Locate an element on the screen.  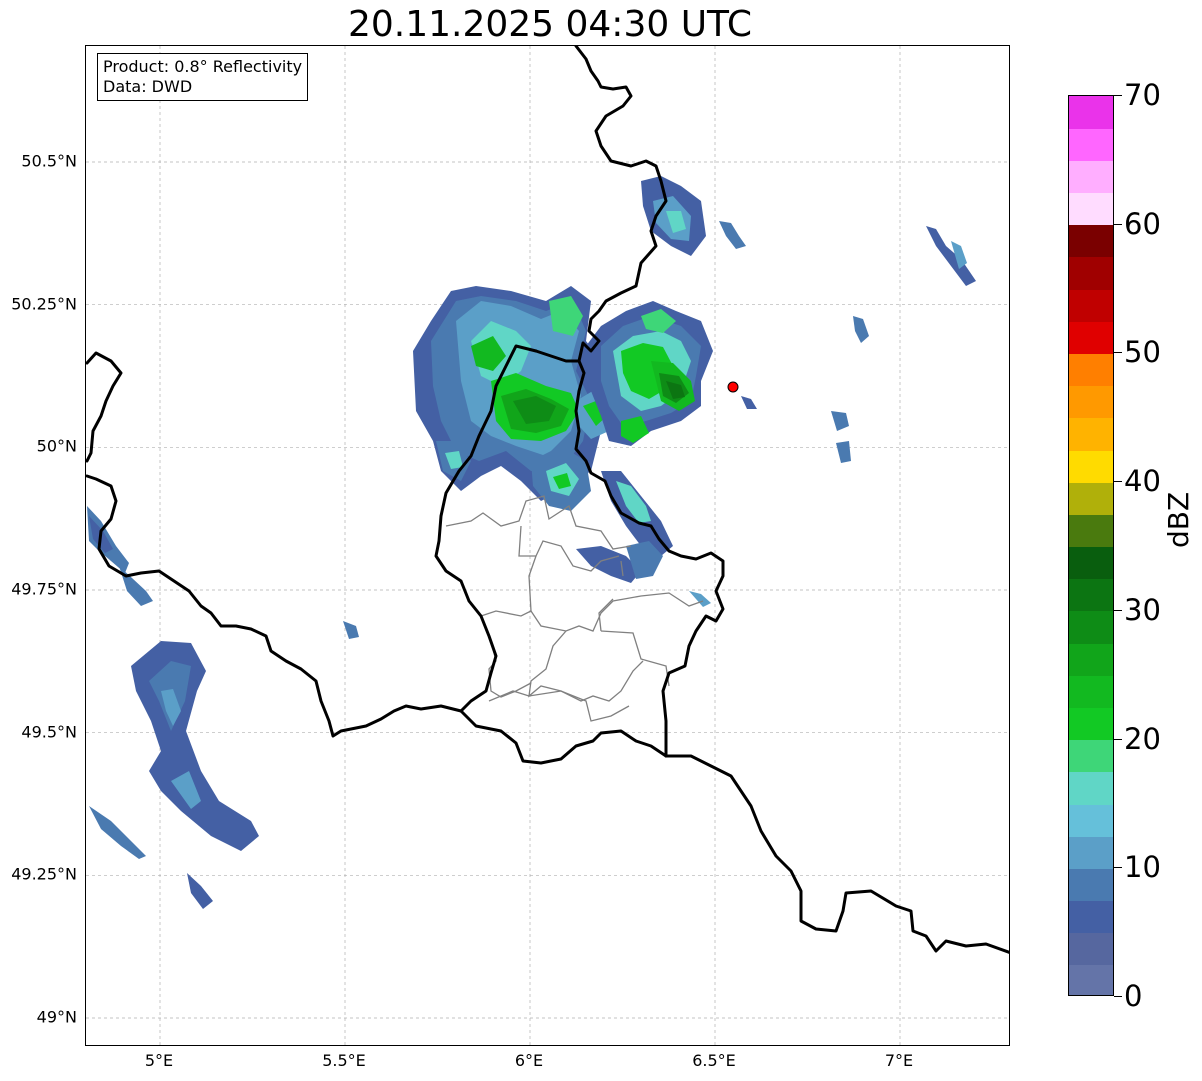
echo-cluster-southwest is located at coordinates (223, 707).